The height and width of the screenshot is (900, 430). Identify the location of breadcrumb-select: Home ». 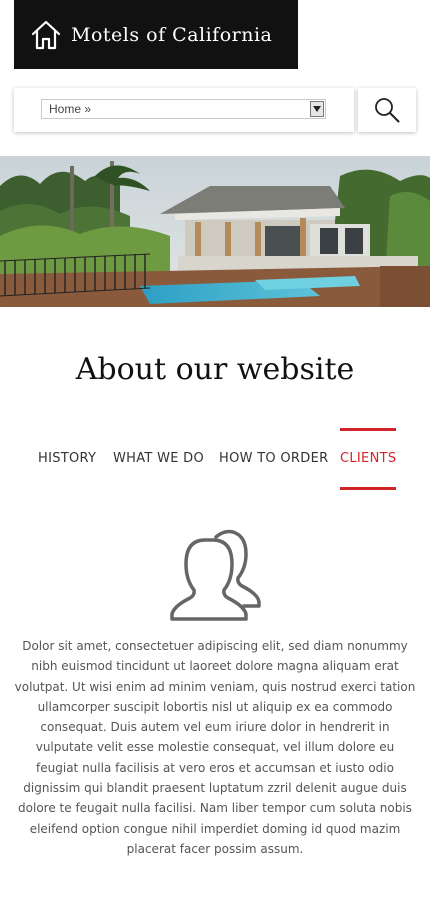
(183, 109).